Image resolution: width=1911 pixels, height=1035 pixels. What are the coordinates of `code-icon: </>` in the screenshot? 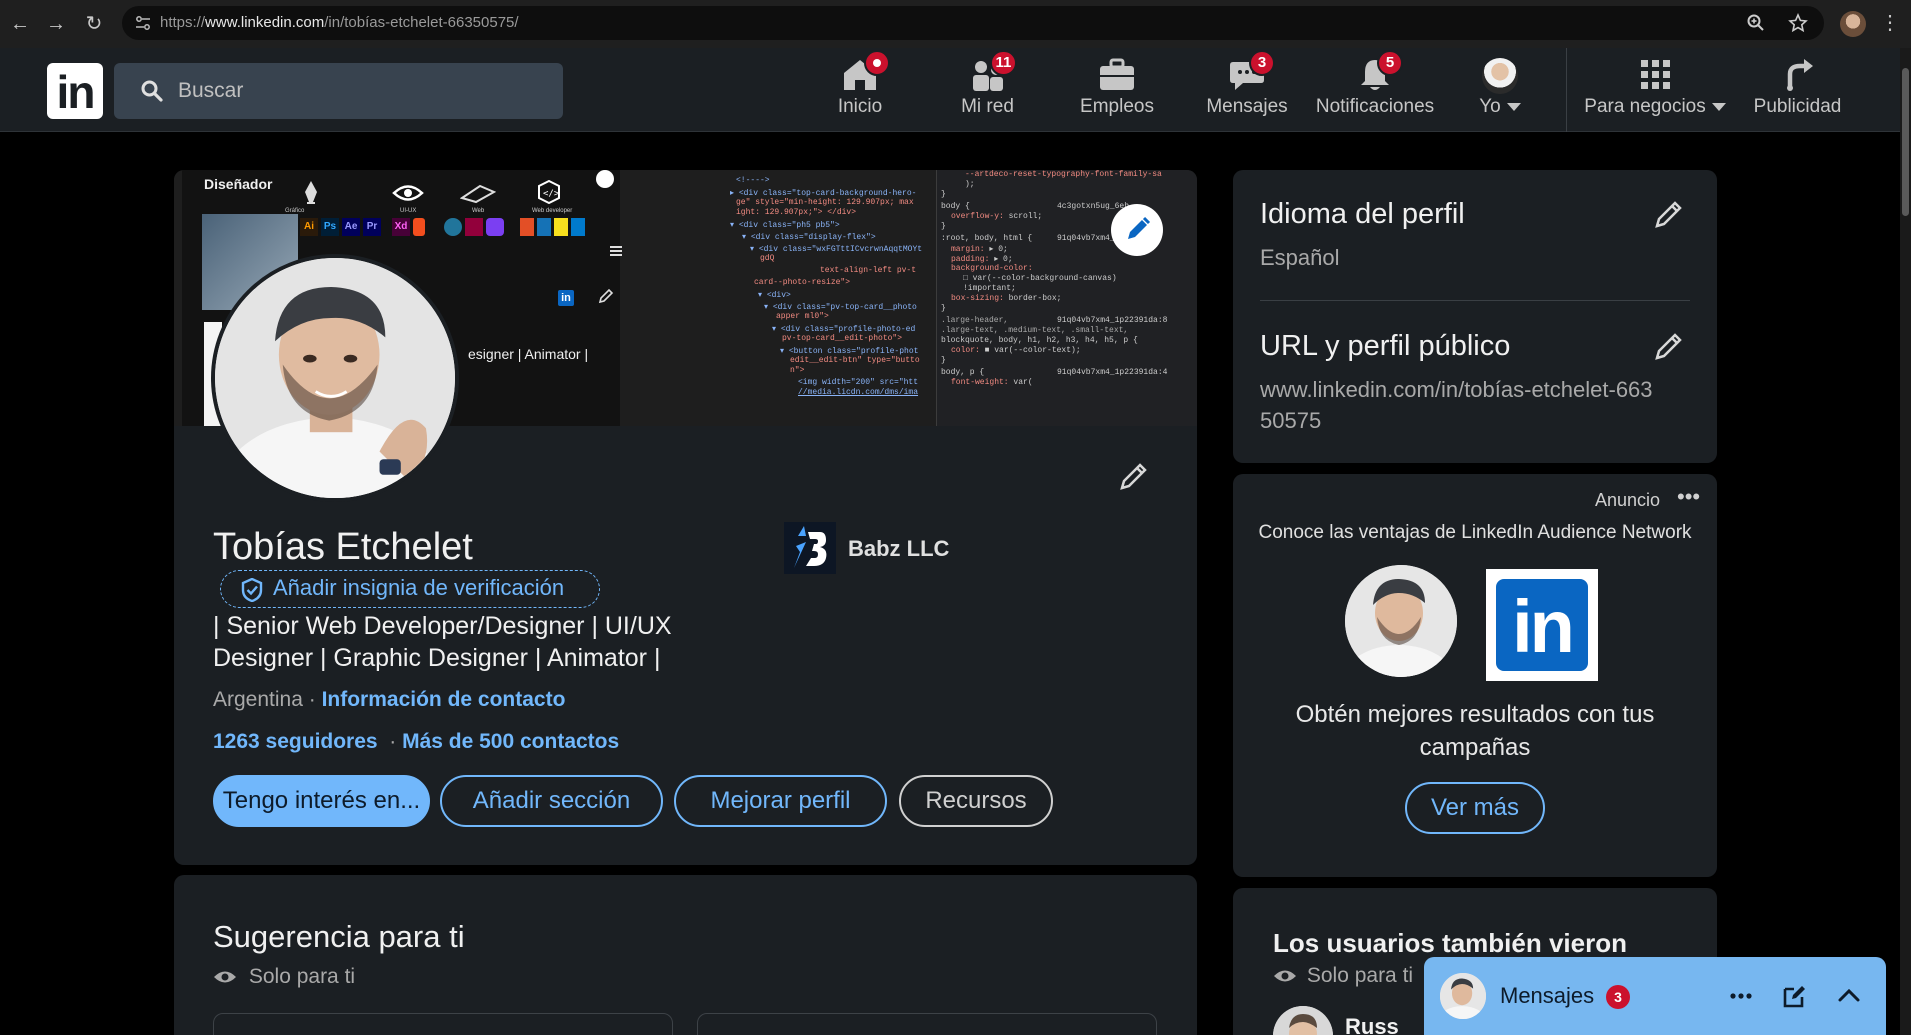 It's located at (549, 194).